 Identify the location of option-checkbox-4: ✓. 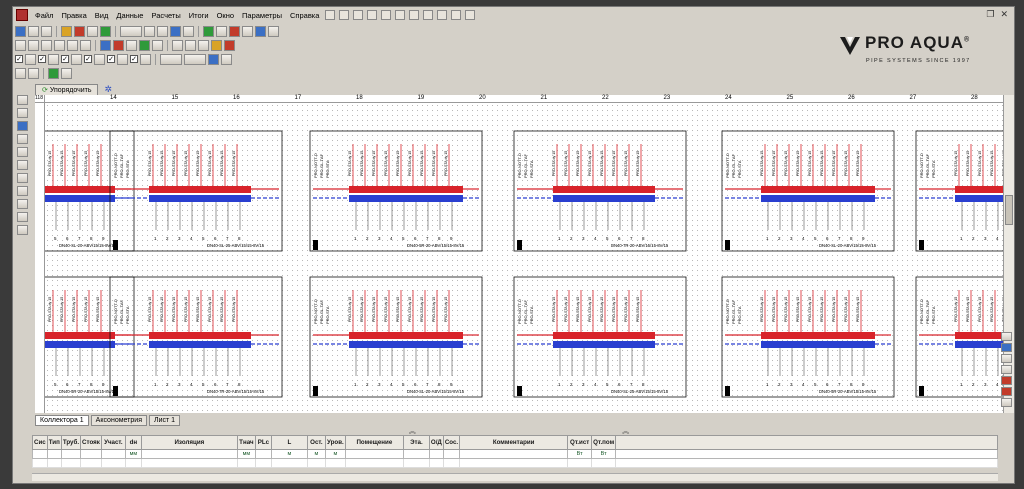
(88, 59).